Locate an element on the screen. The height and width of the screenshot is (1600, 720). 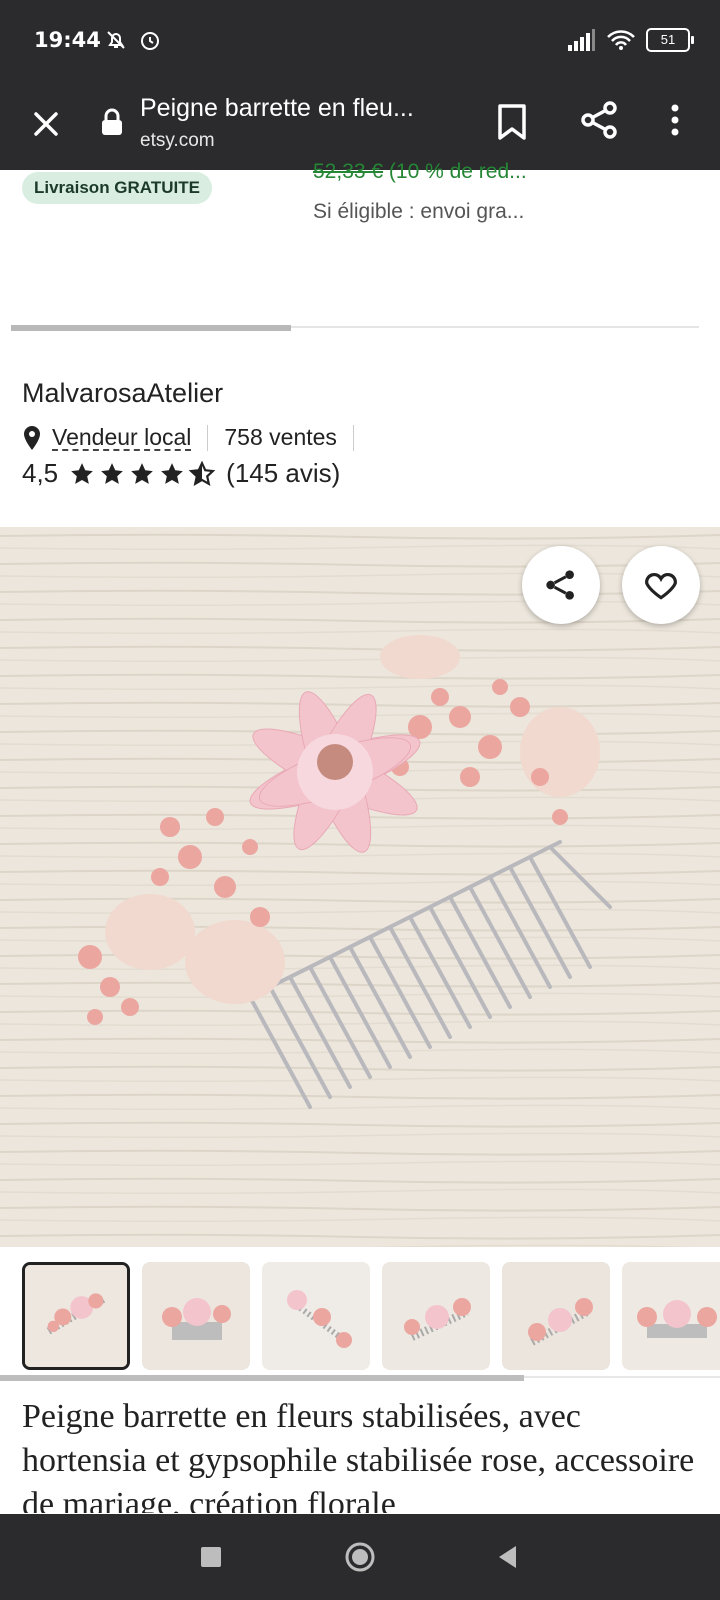
local-seller-link: Vendeur local is located at coordinates (122, 438).